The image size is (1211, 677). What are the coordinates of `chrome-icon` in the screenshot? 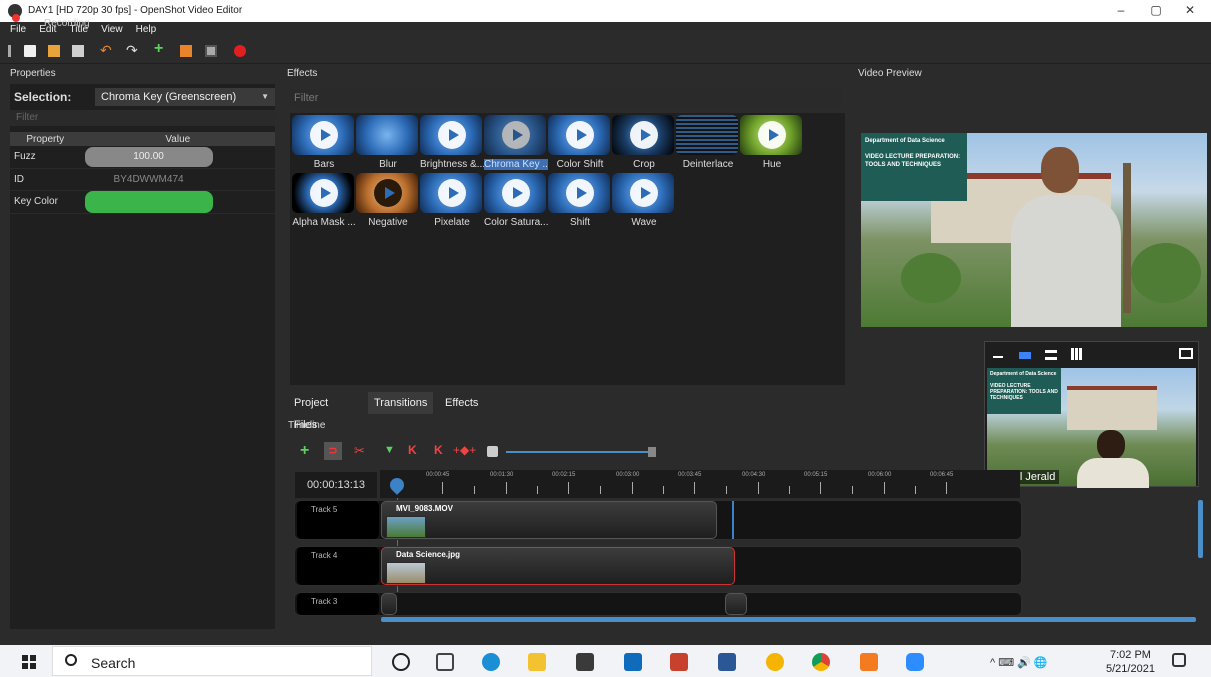 It's located at (821, 662).